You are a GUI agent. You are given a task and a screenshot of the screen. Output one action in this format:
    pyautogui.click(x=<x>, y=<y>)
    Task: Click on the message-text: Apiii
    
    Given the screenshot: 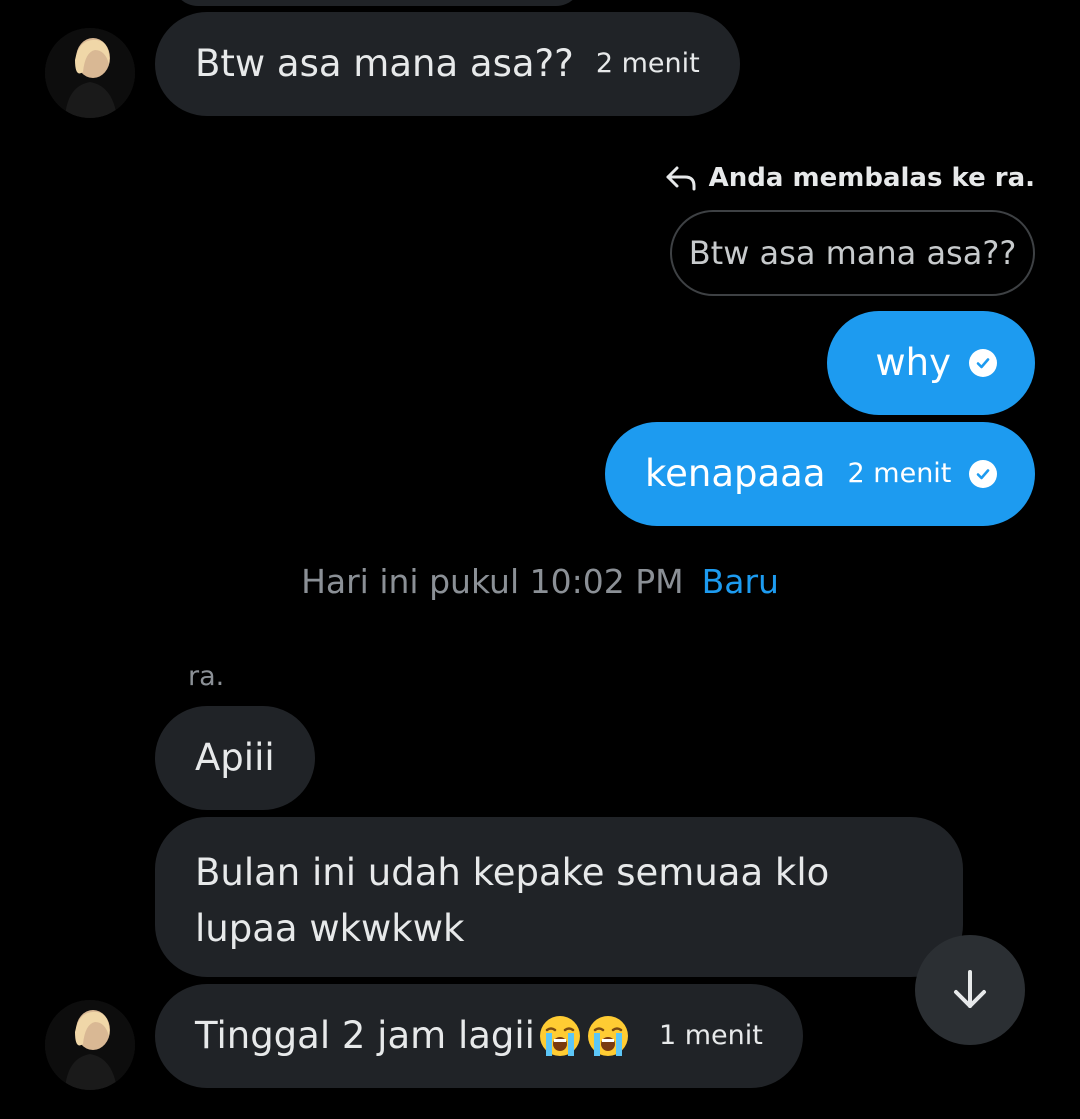 What is the action you would take?
    pyautogui.click(x=235, y=758)
    